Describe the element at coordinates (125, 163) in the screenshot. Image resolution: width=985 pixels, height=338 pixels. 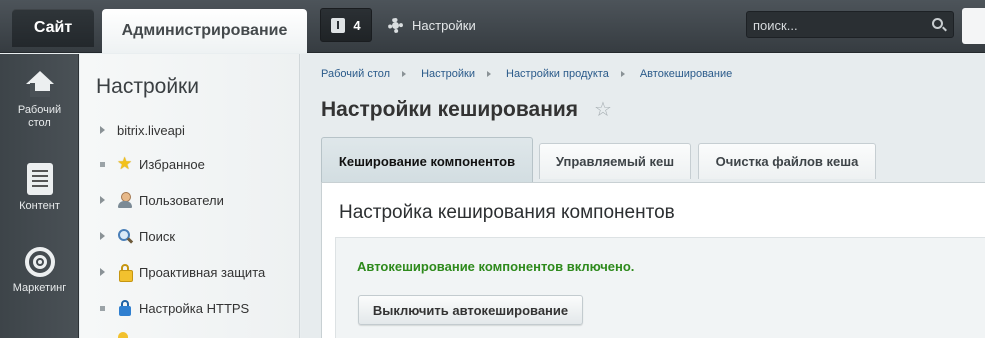
I see `star-icon: ★` at that location.